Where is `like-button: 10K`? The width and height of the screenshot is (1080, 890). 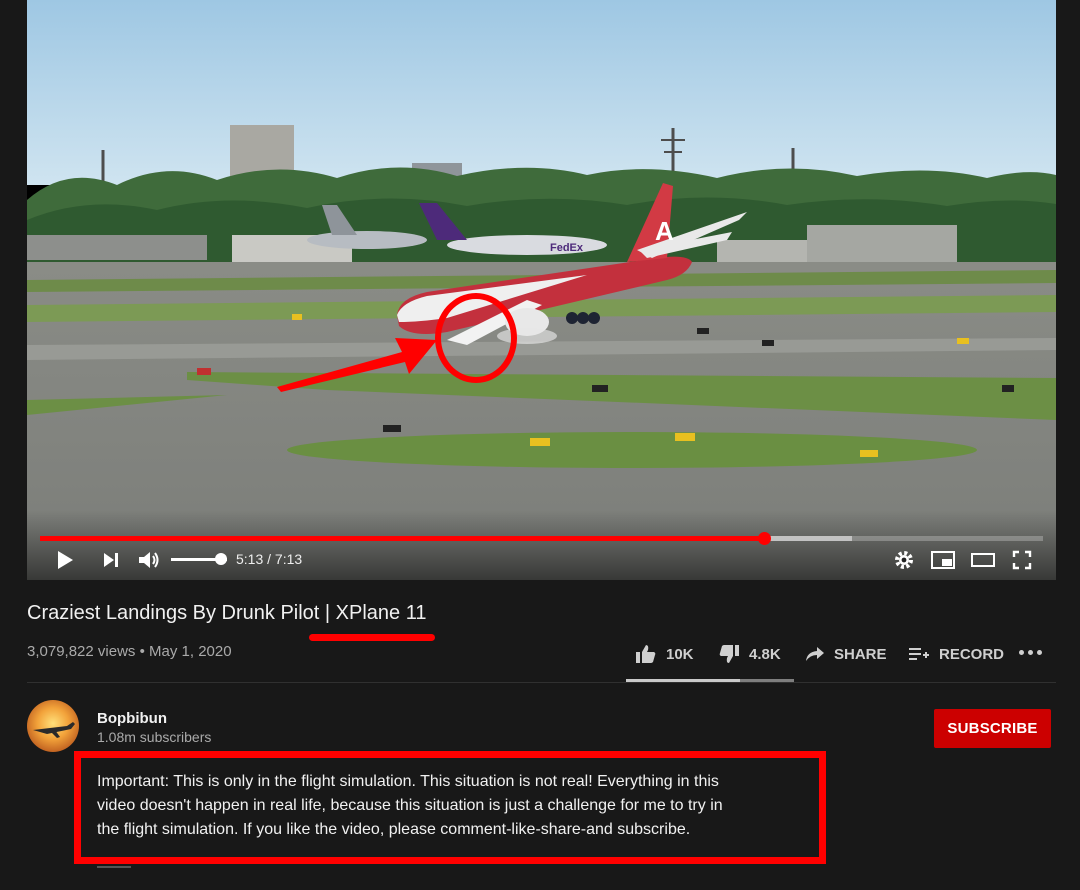 like-button: 10K is located at coordinates (664, 654).